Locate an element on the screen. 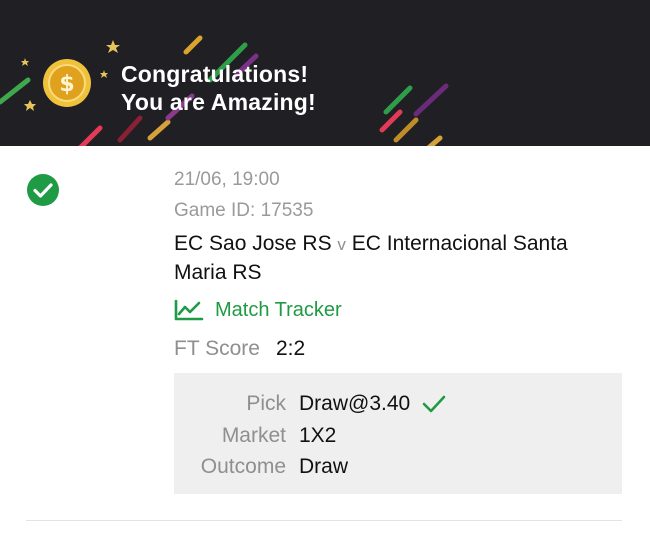 The image size is (650, 536). pick-row: Pick Draw@3.40 is located at coordinates (398, 404).